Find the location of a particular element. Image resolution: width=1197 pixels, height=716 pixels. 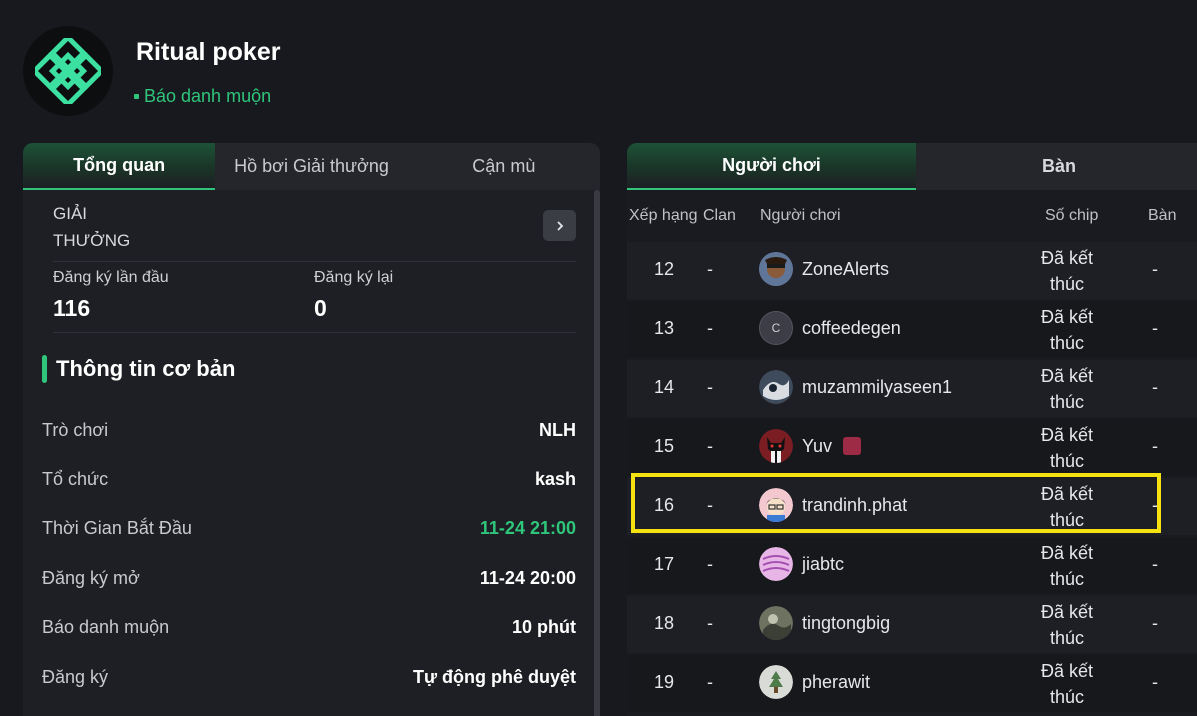

player-name: tingtongbig is located at coordinates (846, 623).